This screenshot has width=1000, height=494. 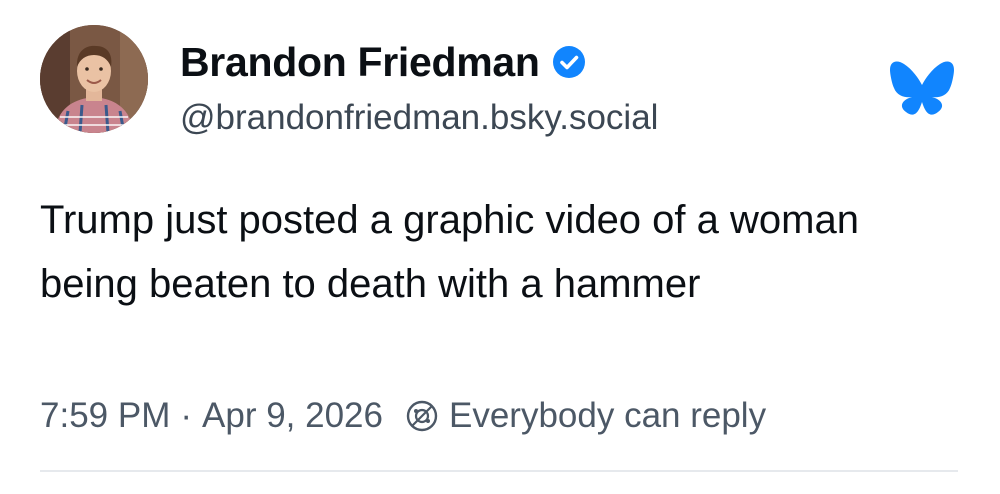 I want to click on avatar-photo, so click(x=94, y=79).